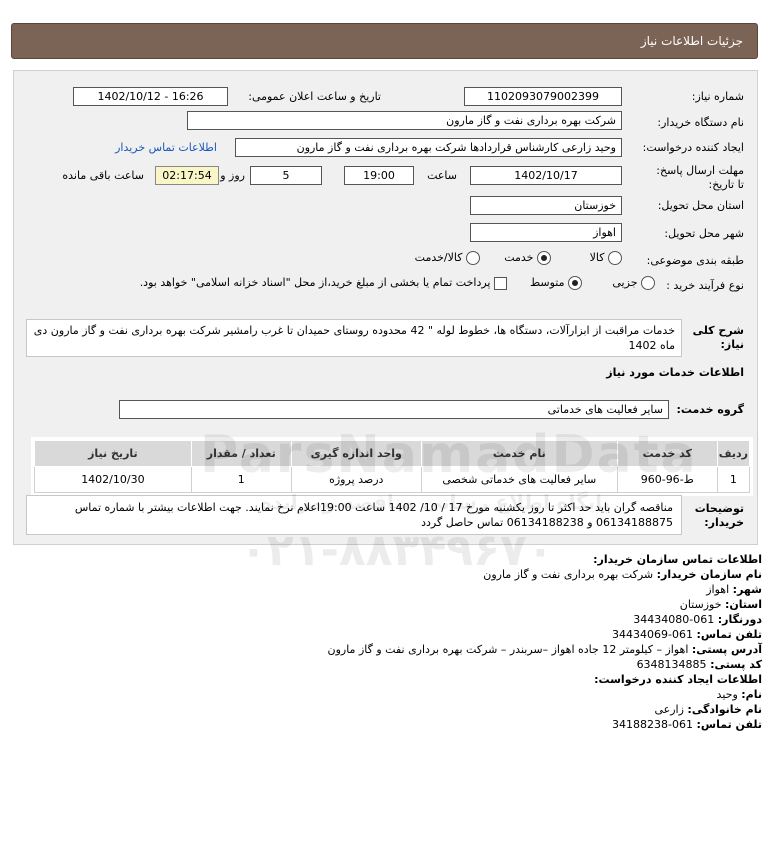 Image resolution: width=770 pixels, height=845 pixels. What do you see at coordinates (387, 589) in the screenshot?
I see `contact-city-row: شهر: اهواز` at bounding box center [387, 589].